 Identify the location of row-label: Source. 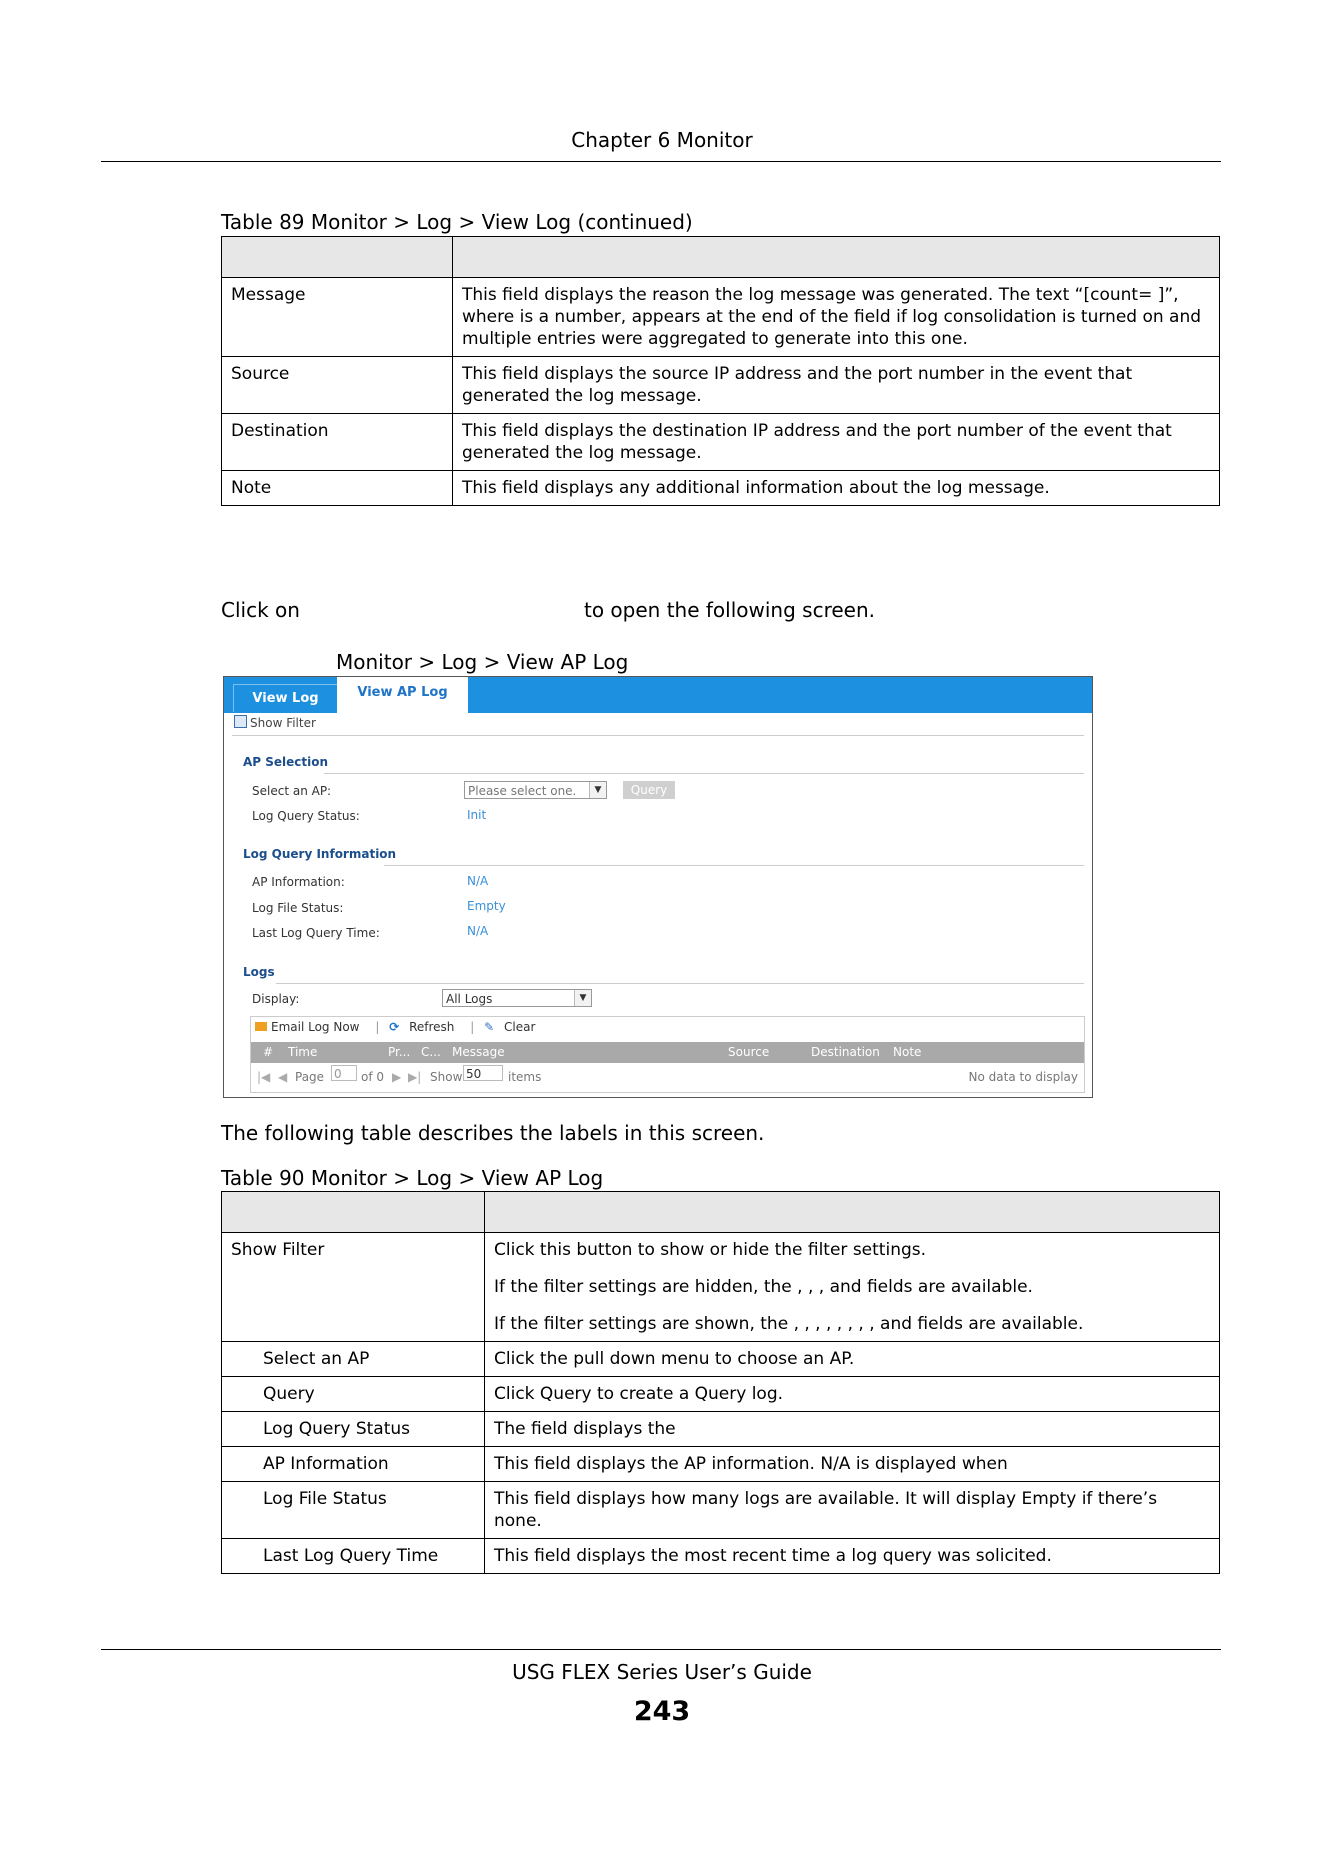
(337, 385).